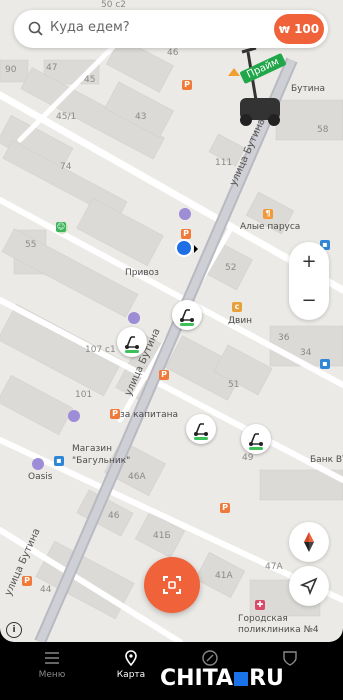  I want to click on info-button: i, so click(14, 630).